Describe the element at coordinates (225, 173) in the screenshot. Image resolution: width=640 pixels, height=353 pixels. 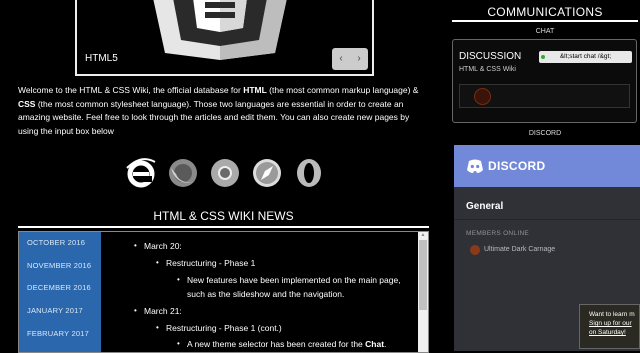
I see `chrome-icon` at that location.